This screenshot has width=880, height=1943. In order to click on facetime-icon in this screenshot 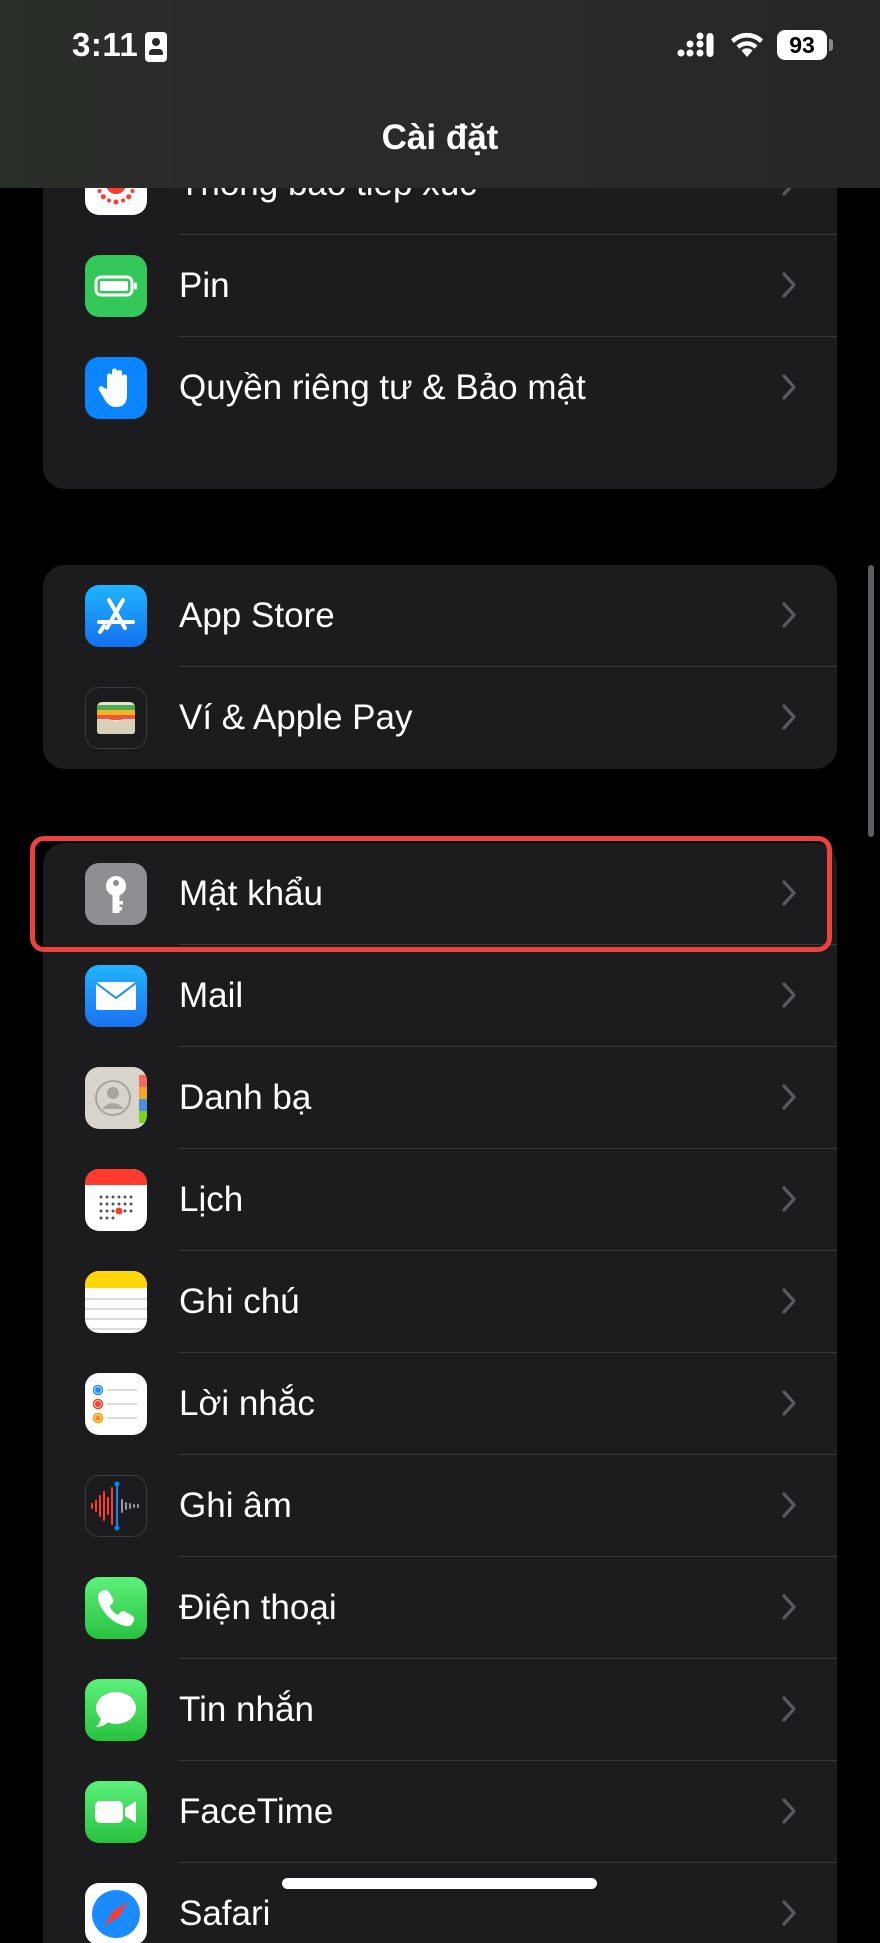, I will do `click(116, 1812)`.